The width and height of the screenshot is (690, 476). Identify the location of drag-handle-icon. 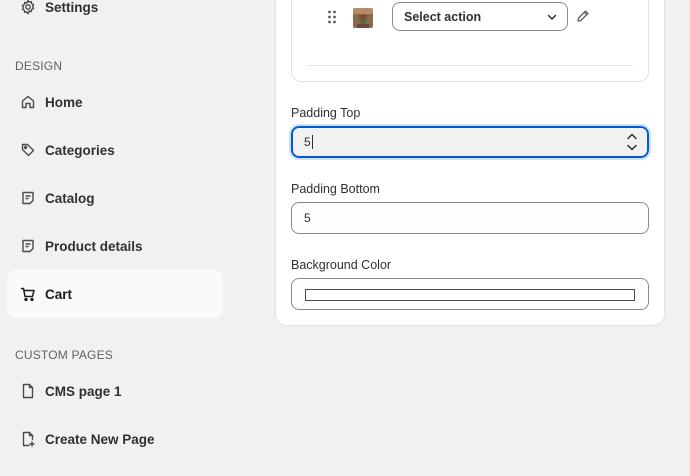
(332, 17).